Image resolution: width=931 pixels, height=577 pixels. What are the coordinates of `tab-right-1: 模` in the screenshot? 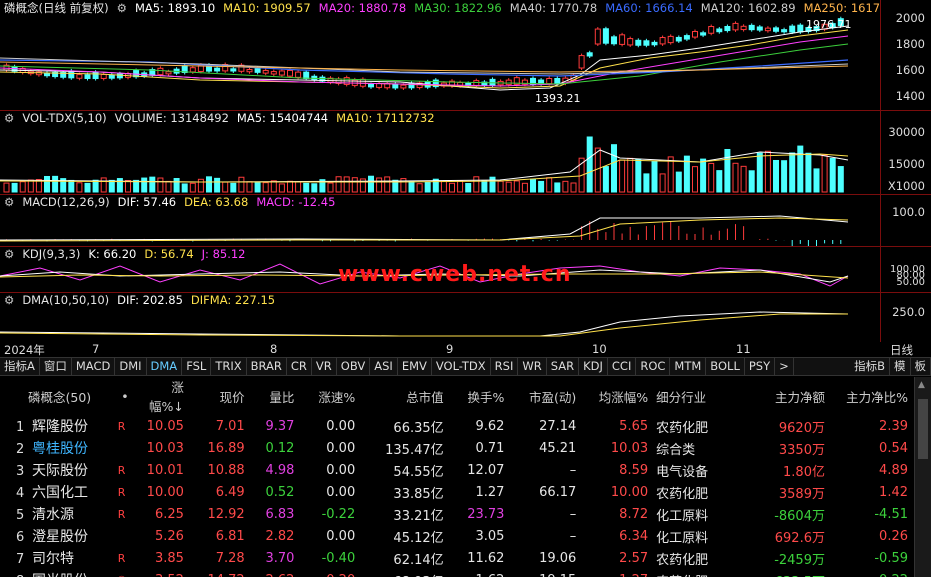 It's located at (900, 366).